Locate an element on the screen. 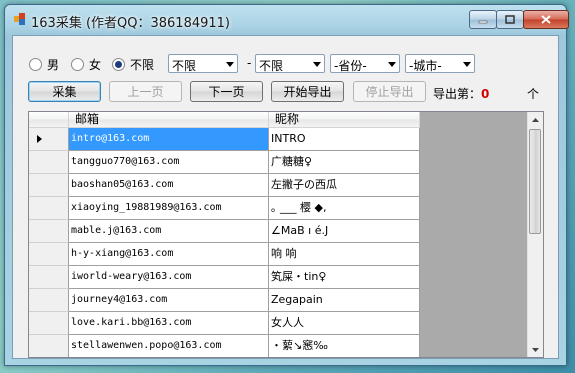 The width and height of the screenshot is (575, 373). email-cell: iworld-weary@163.com is located at coordinates (169, 277).